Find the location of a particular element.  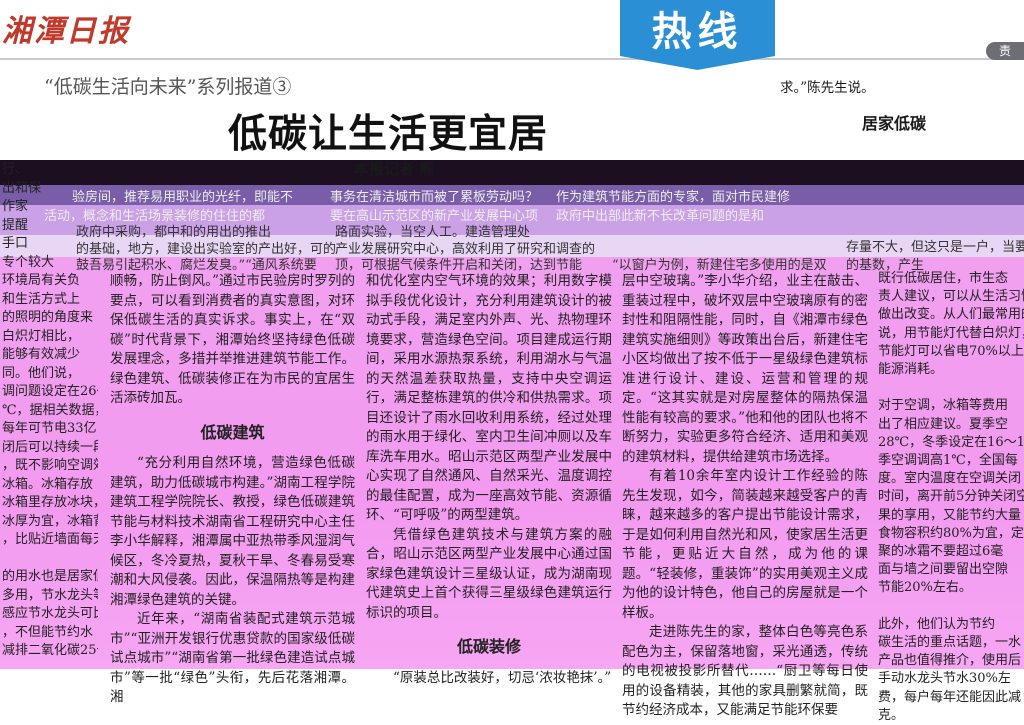

band-text: 顶，可根据气候条件开启和关闭，达到节能 is located at coordinates (459, 265).